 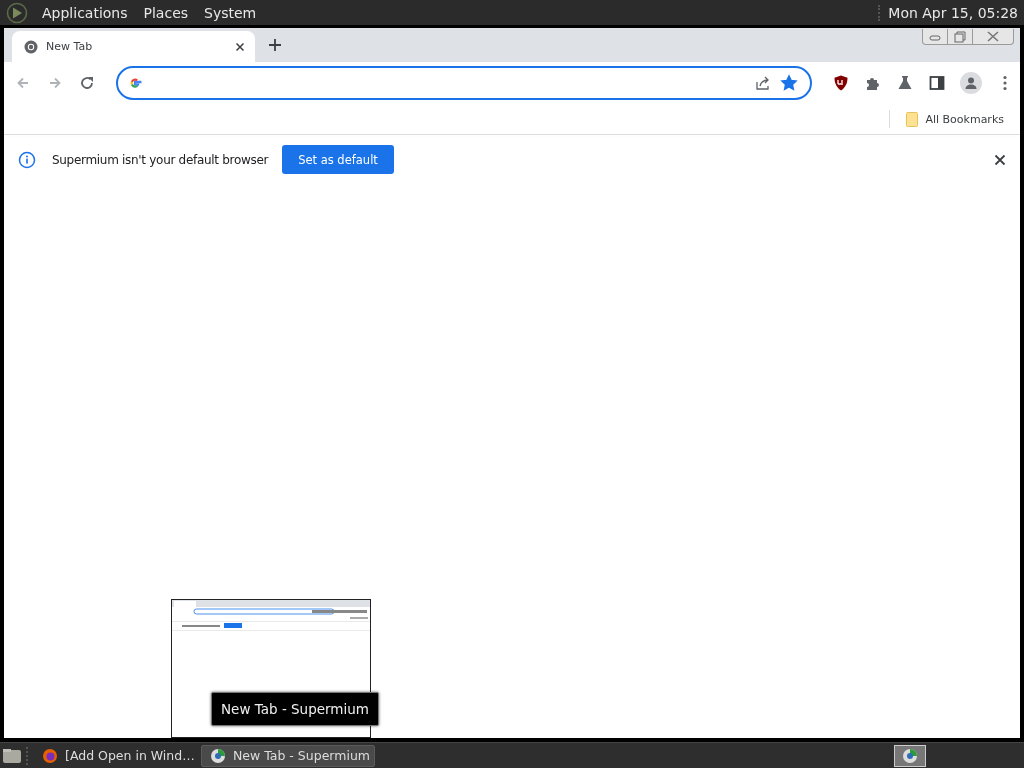 What do you see at coordinates (27, 159) in the screenshot?
I see `info-icon` at bounding box center [27, 159].